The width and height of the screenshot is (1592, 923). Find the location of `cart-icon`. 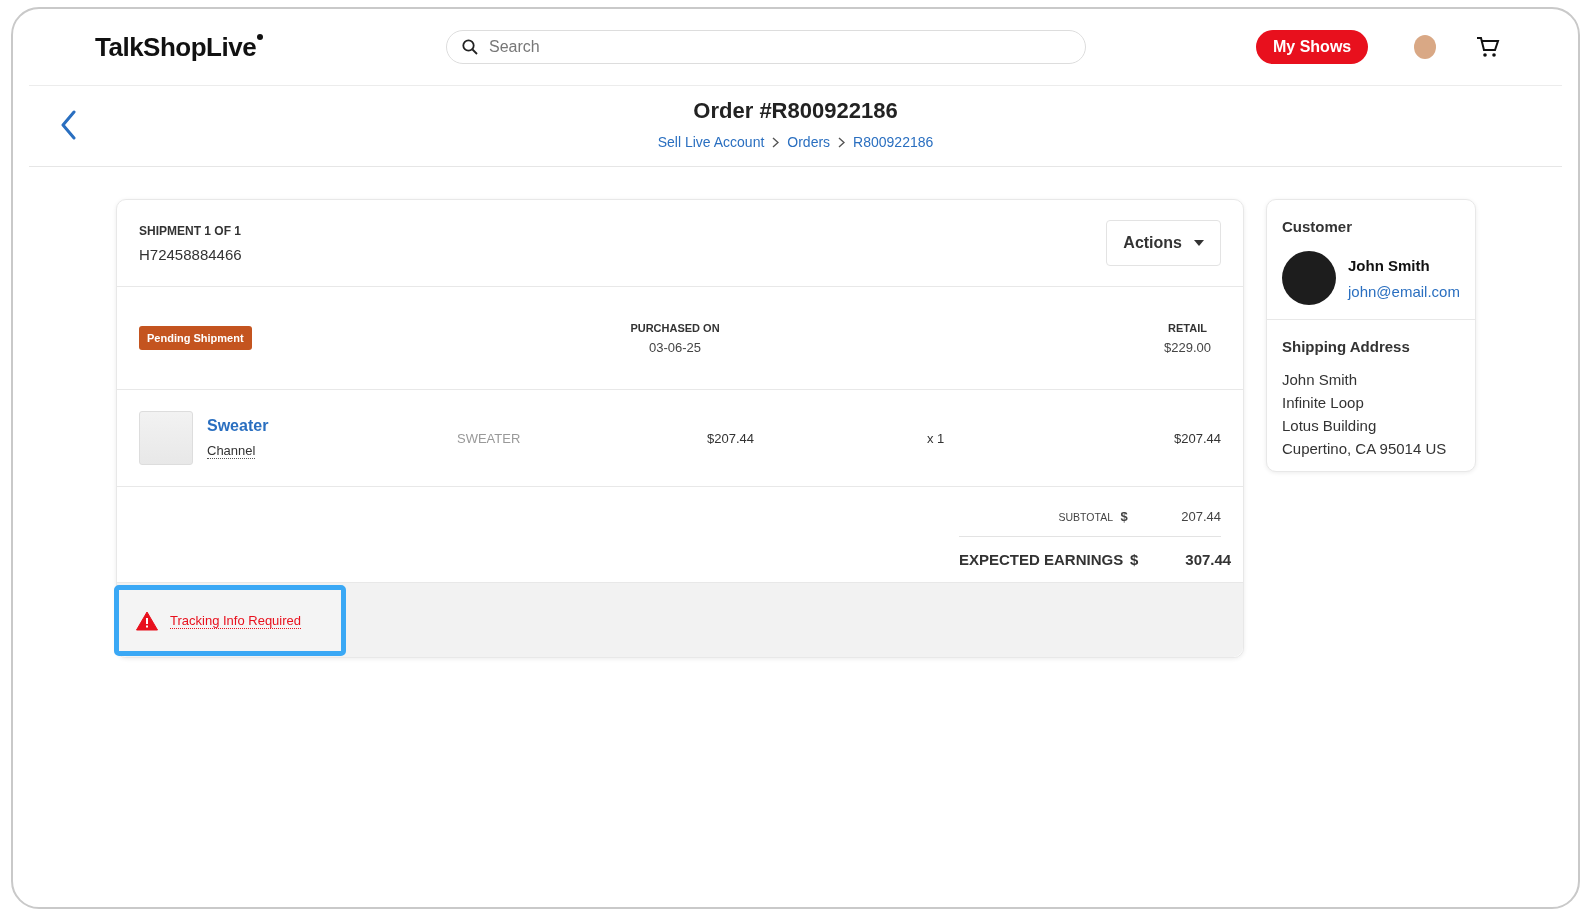

cart-icon is located at coordinates (1488, 47).